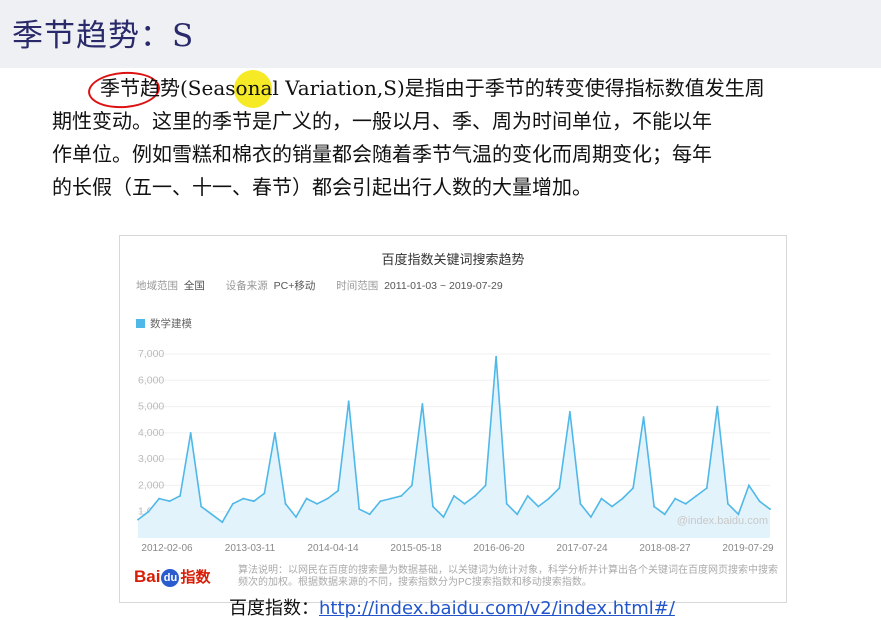 This screenshot has height=620, width=881. Describe the element at coordinates (167, 548) in the screenshot. I see `x-tick-label: 2012-02-06` at that location.